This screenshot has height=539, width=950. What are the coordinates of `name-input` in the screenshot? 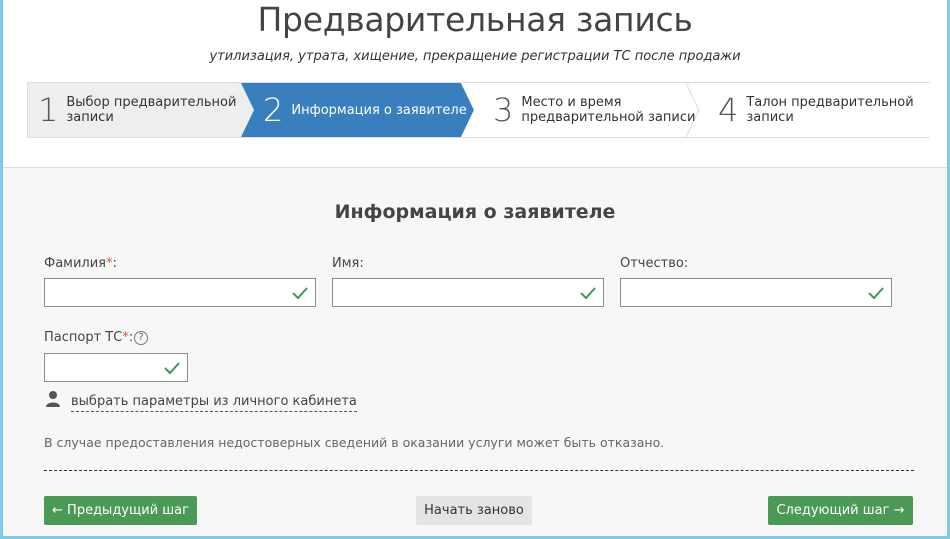 It's located at (468, 292).